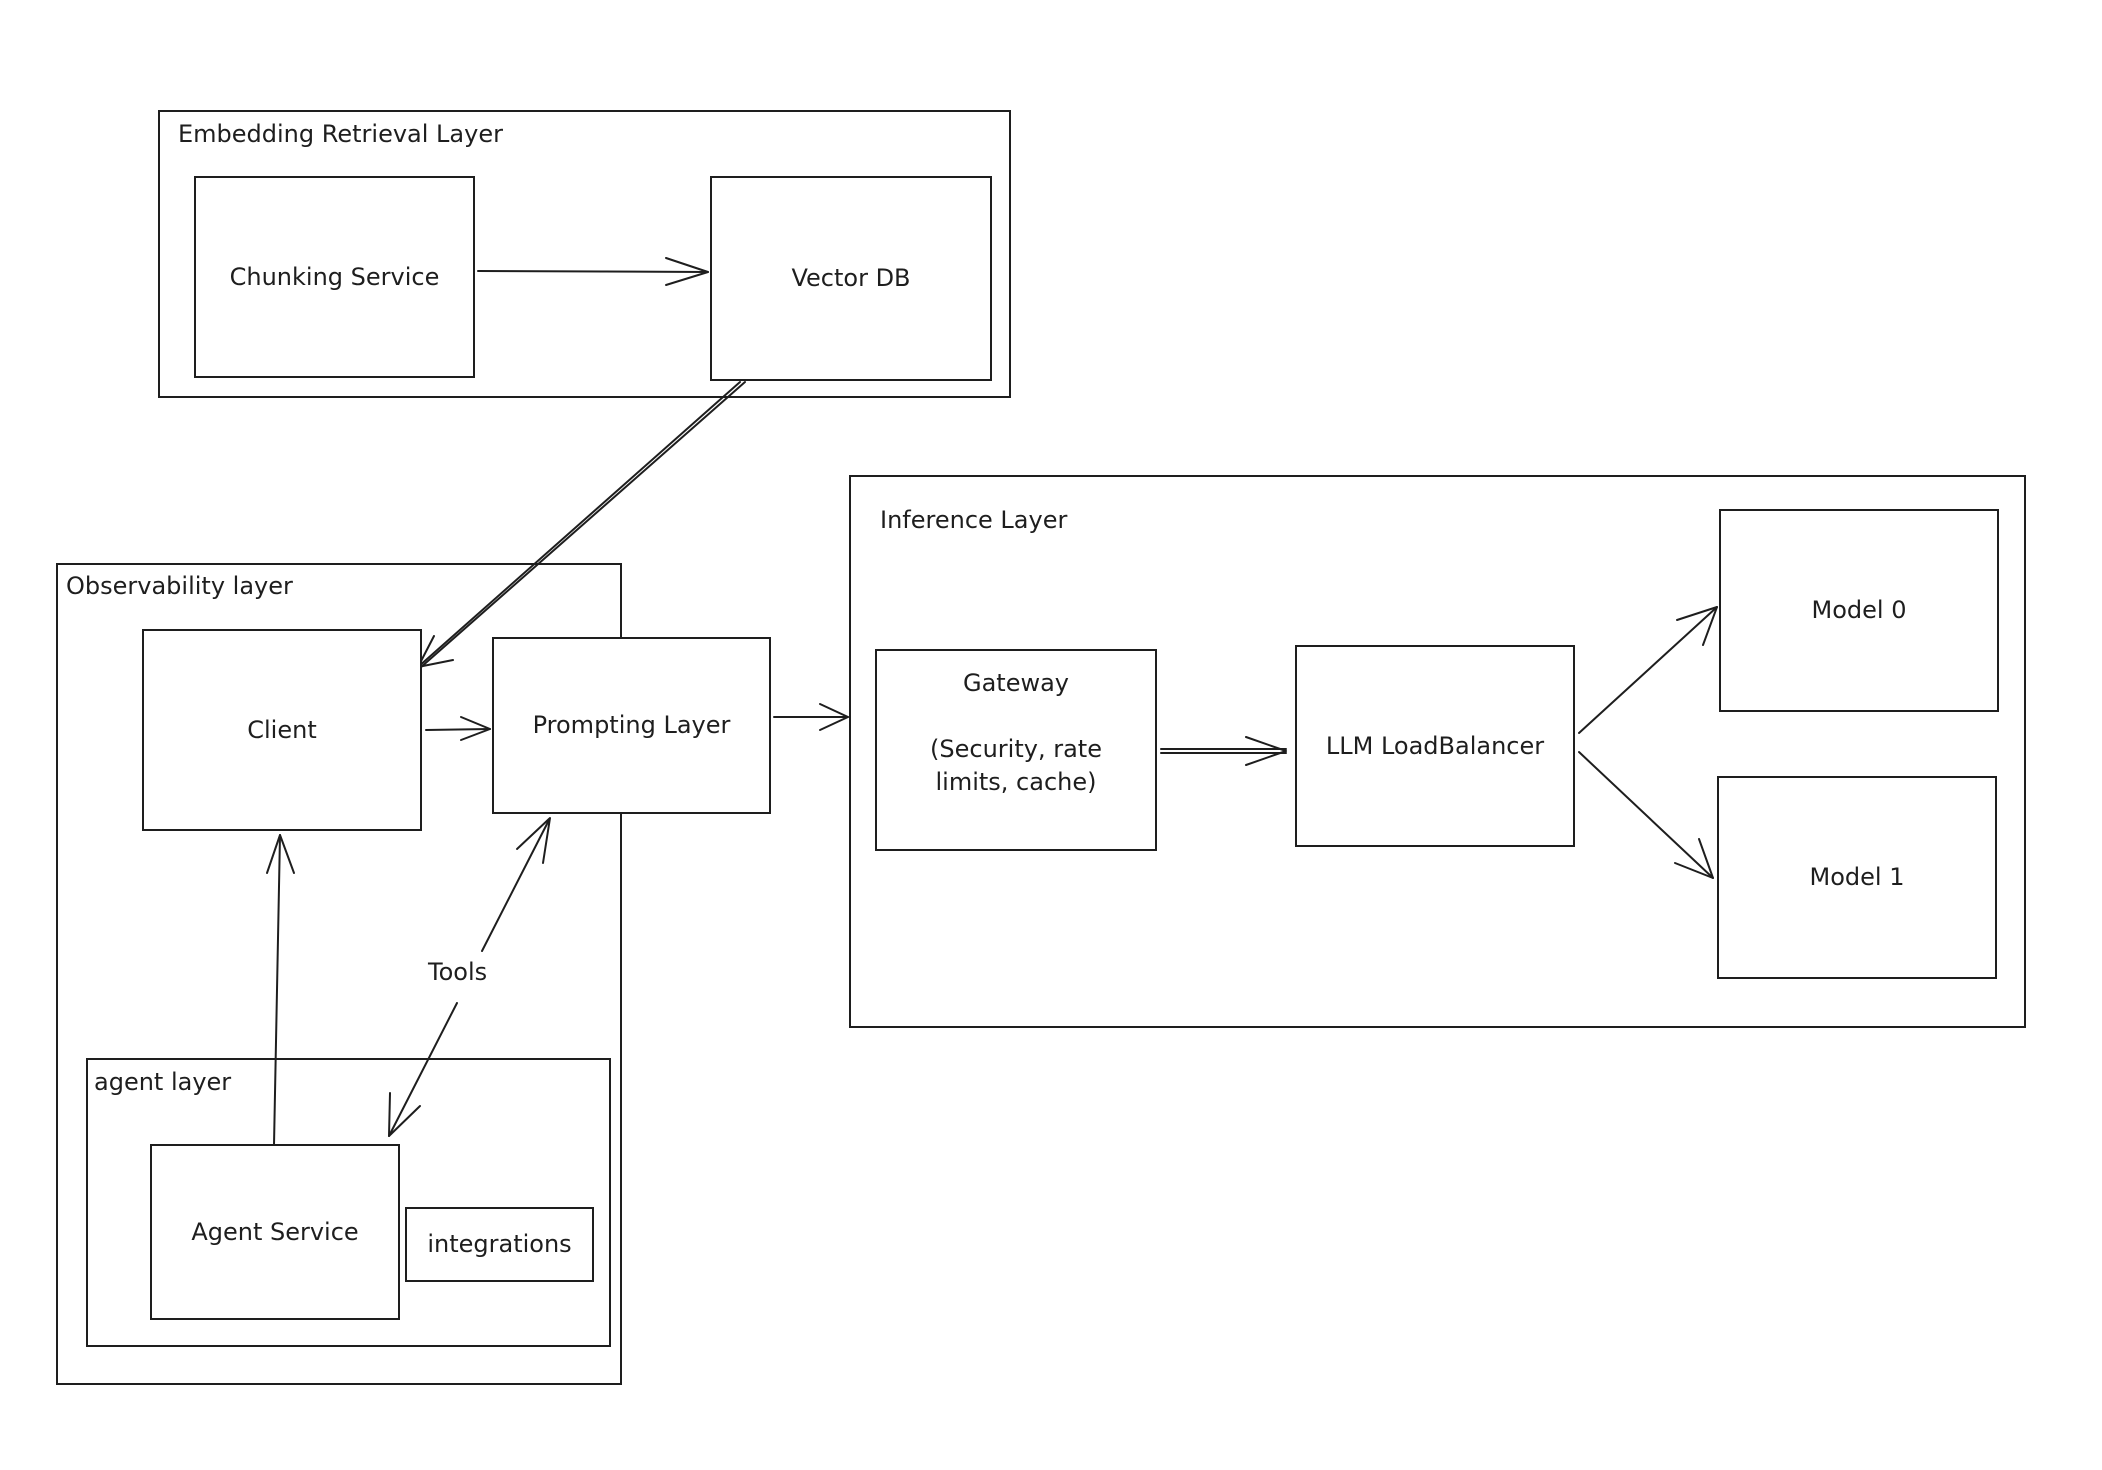  I want to click on tools-edge-label: Tools, so click(458, 972).